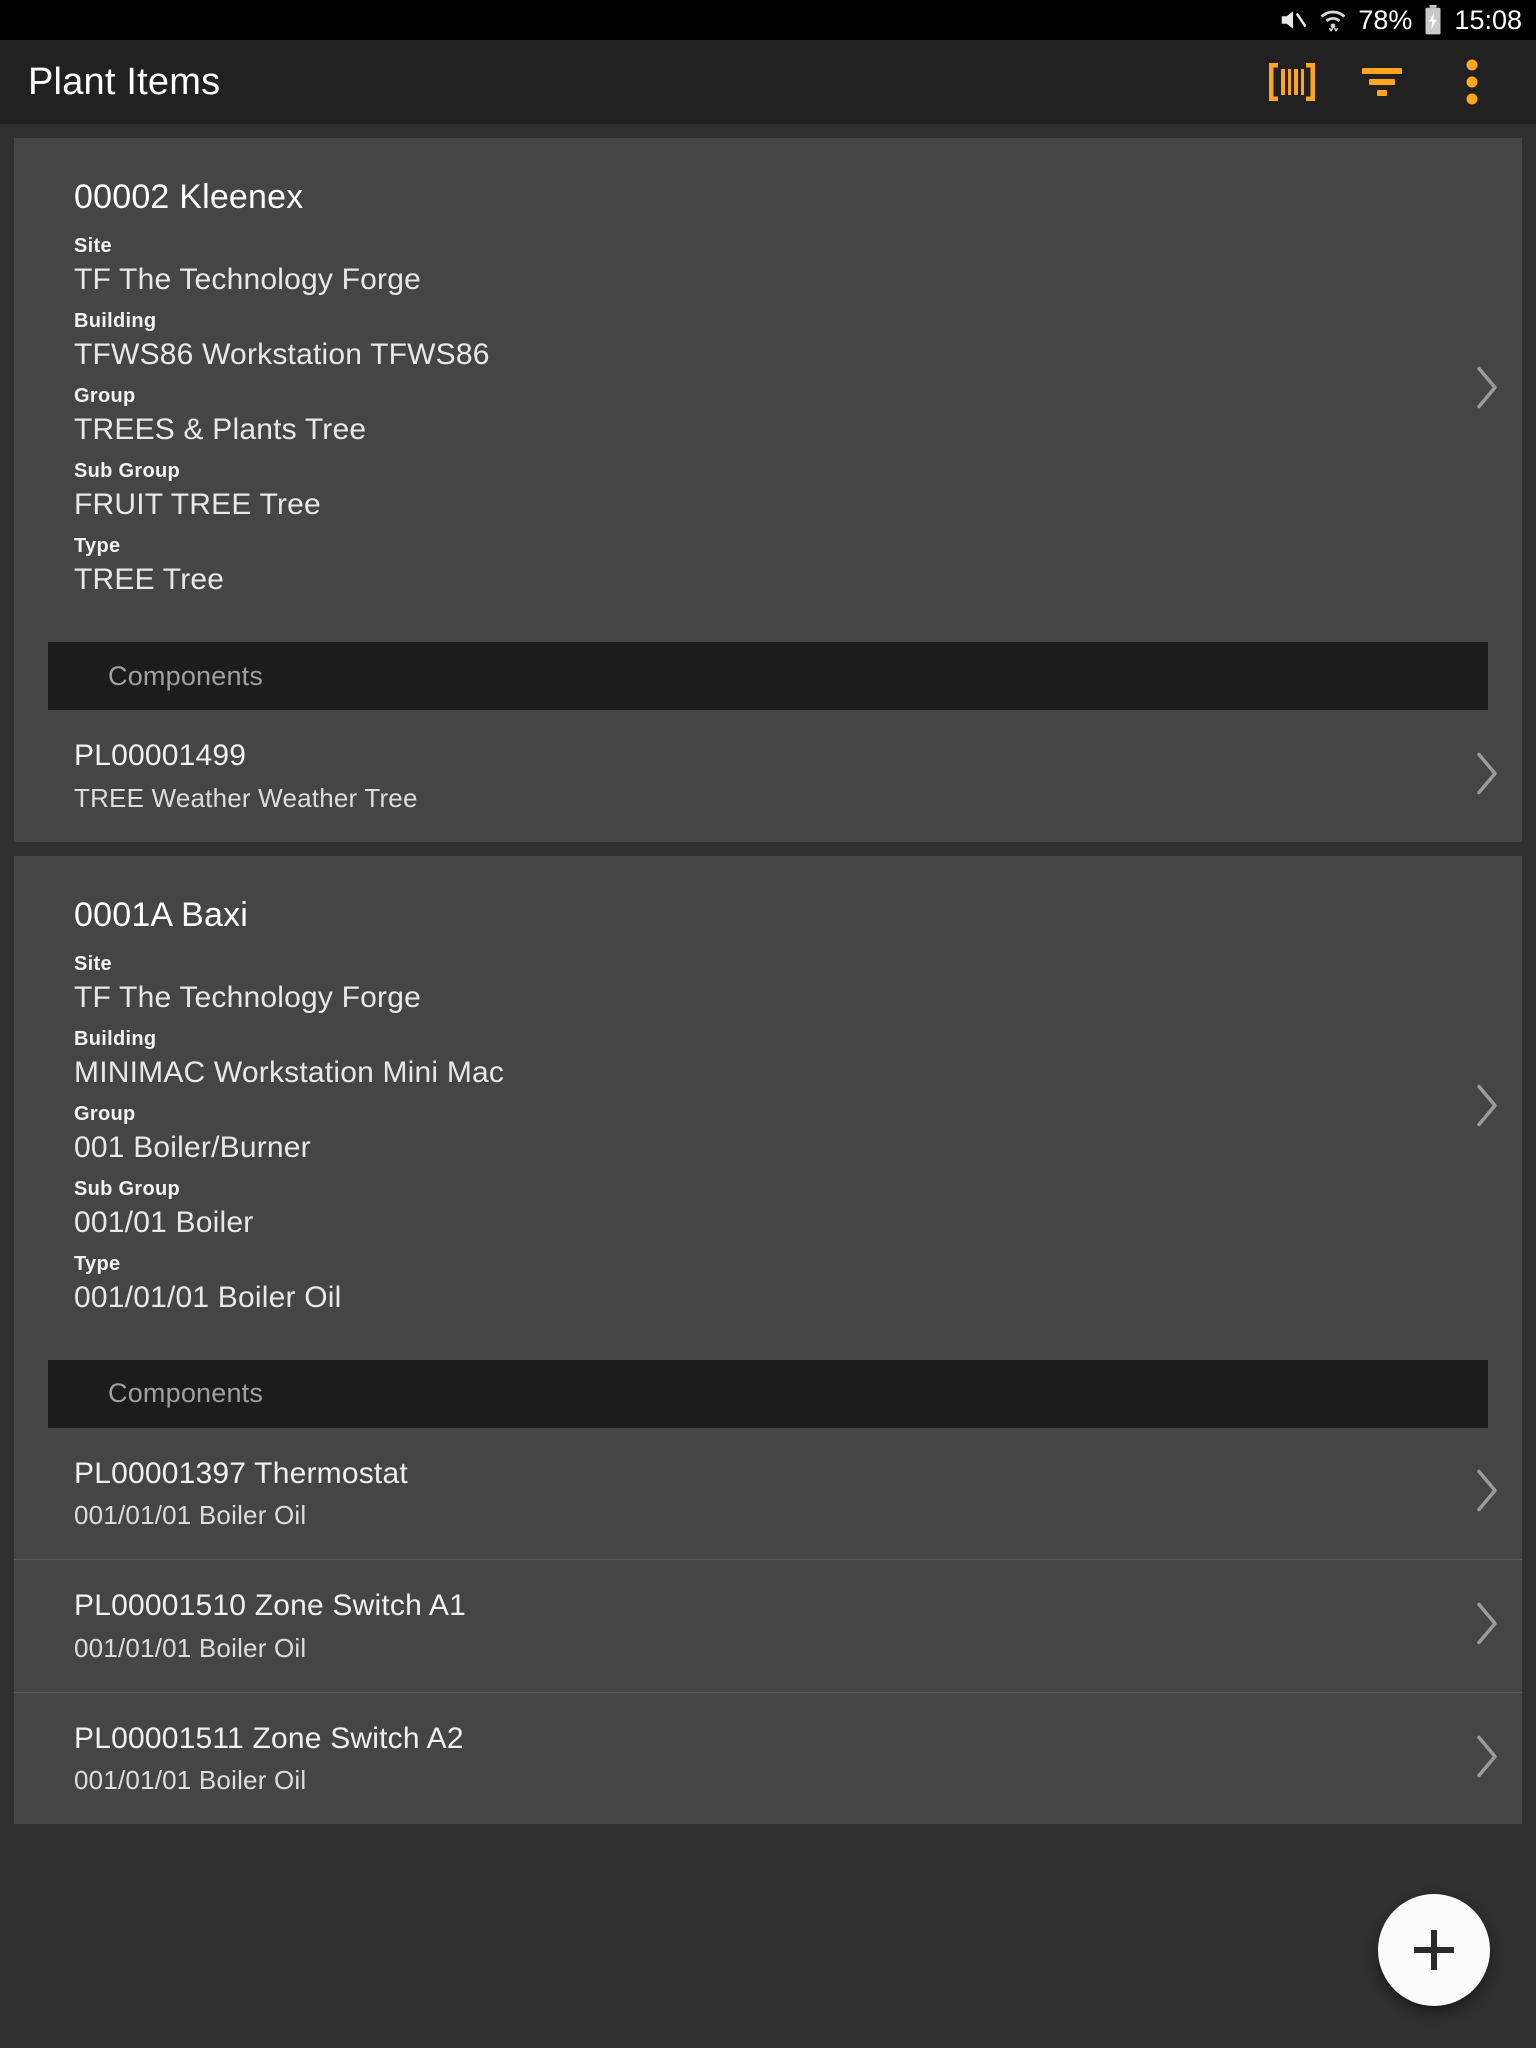  What do you see at coordinates (1433, 20) in the screenshot?
I see `battery-charging-icon` at bounding box center [1433, 20].